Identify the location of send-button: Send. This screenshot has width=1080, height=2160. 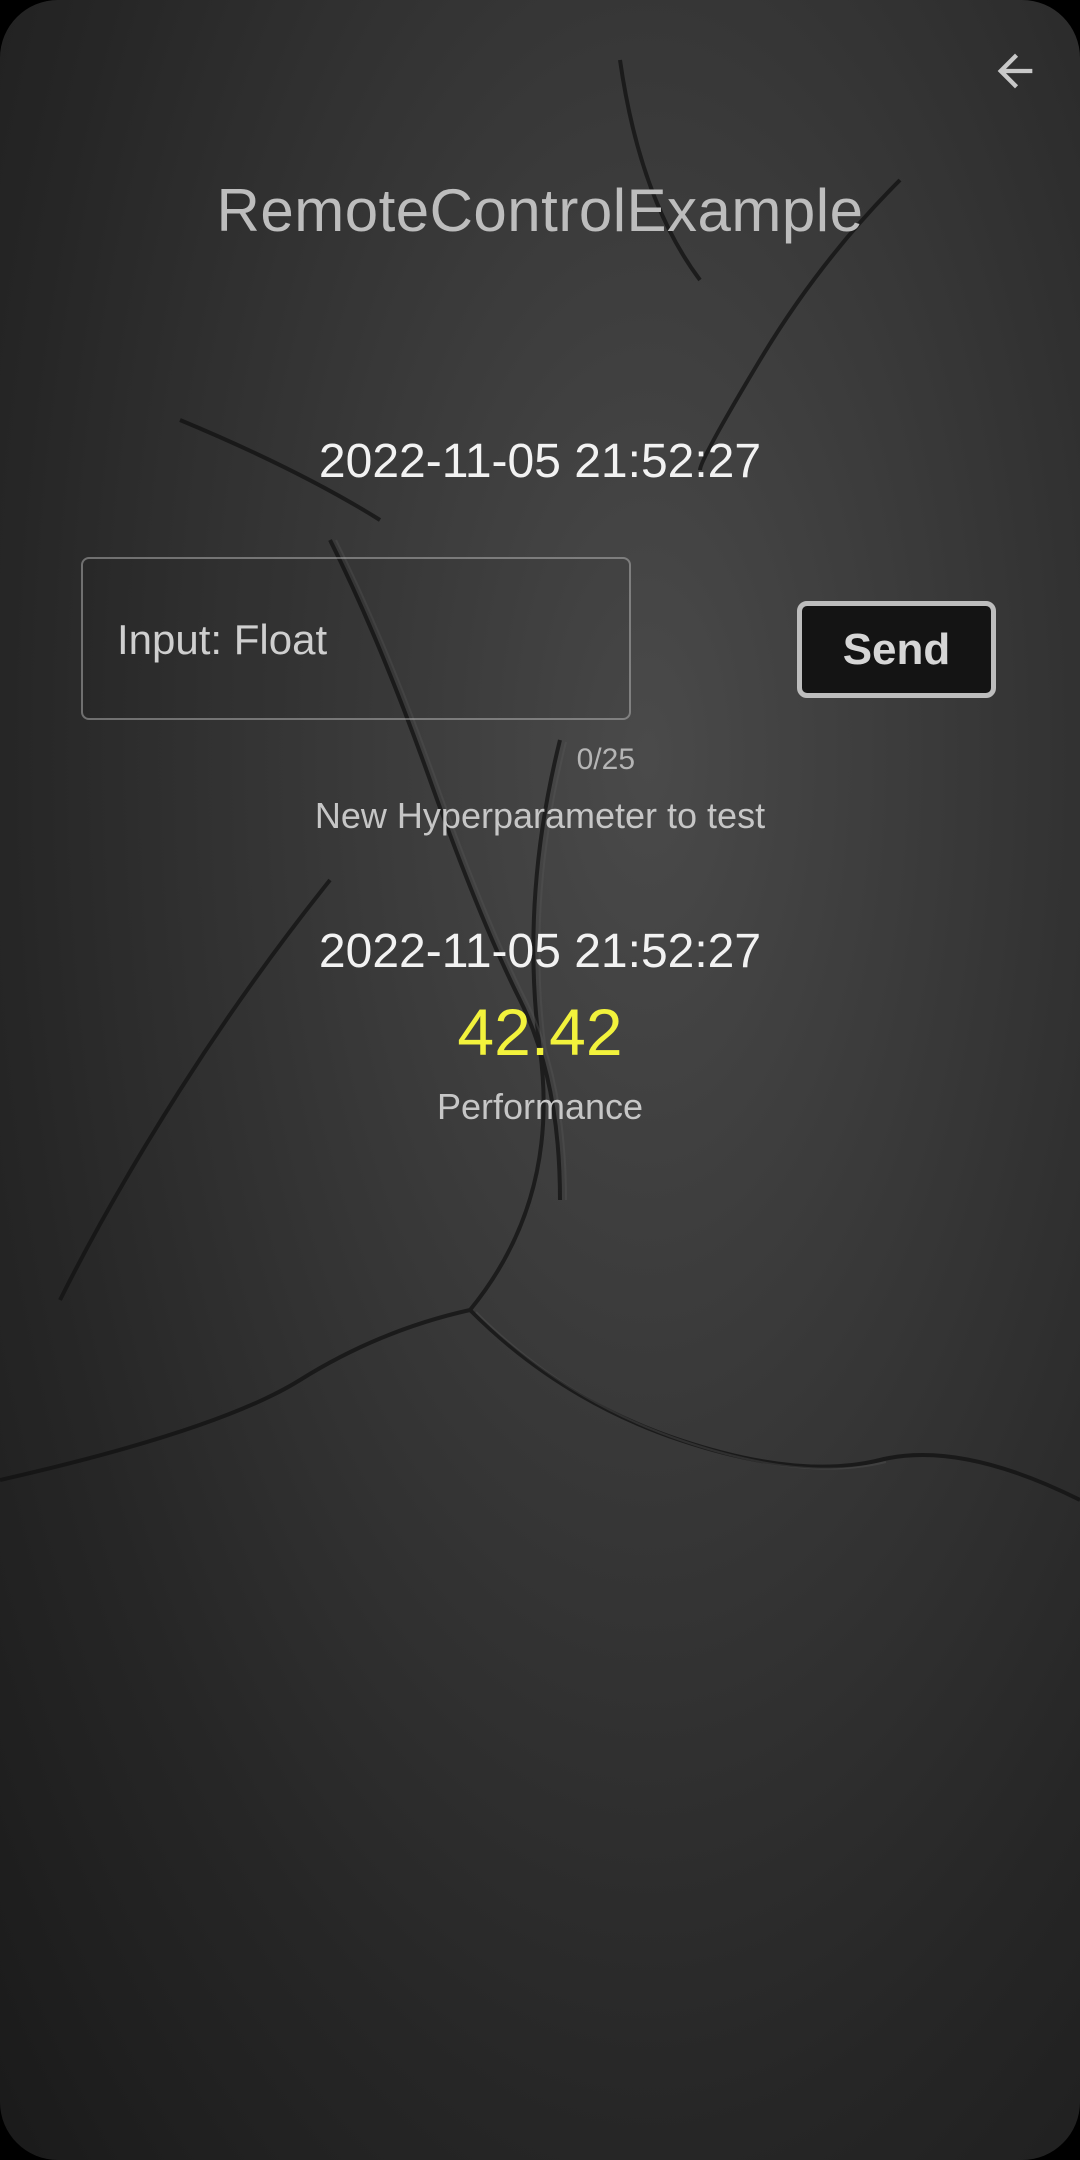
(896, 649).